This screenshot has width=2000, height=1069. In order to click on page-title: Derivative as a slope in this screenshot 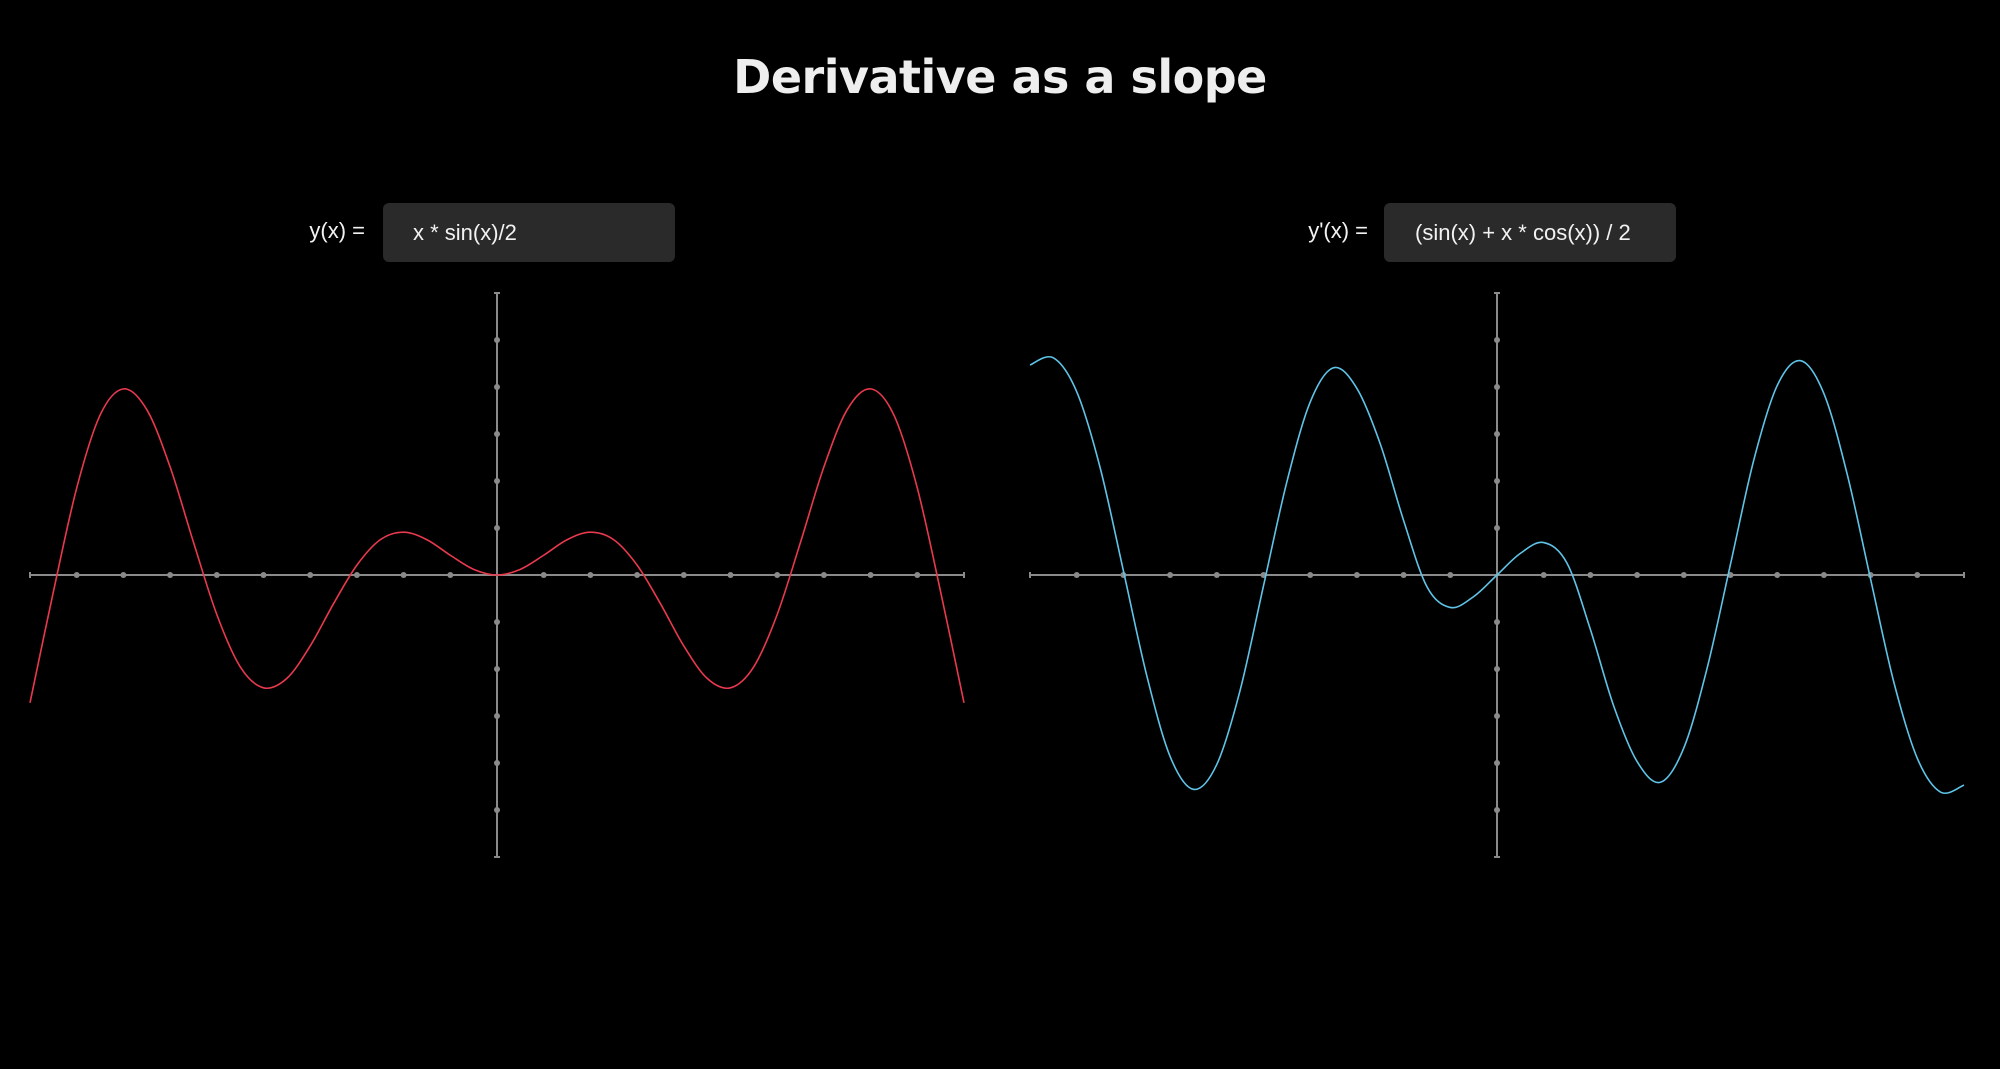, I will do `click(1000, 77)`.